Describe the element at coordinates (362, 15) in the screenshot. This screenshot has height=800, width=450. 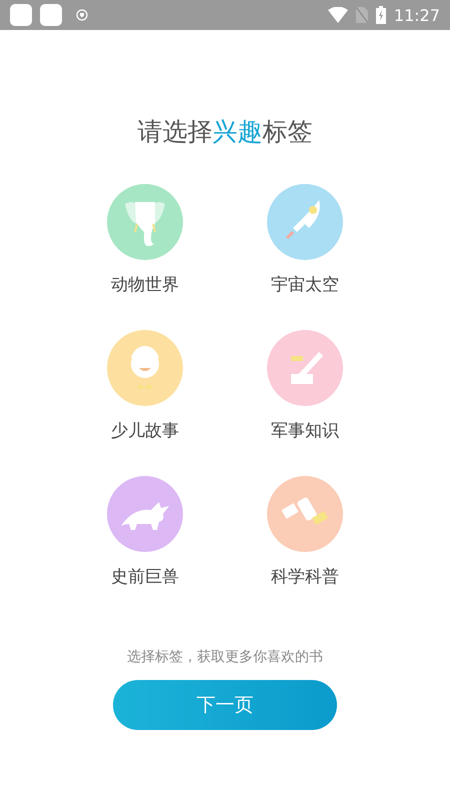
I see `no-sim-icon` at that location.